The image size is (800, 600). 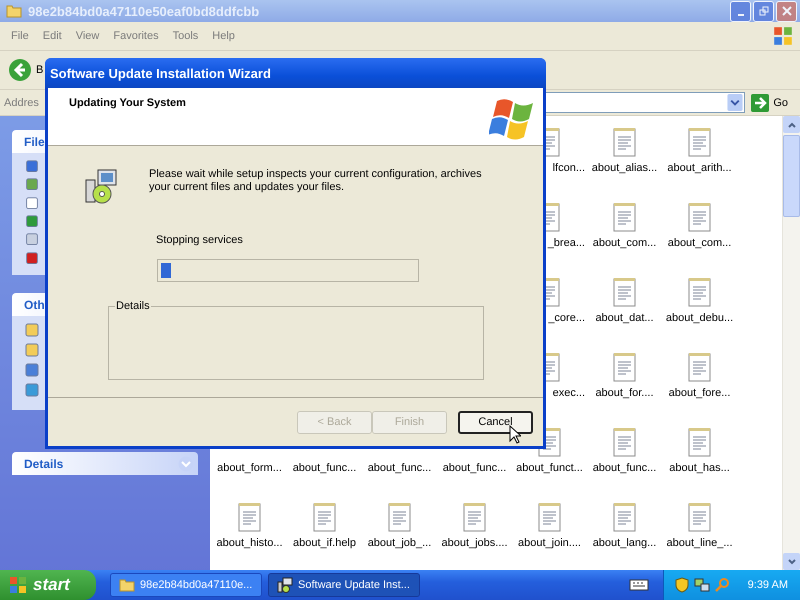 I want to click on right-arrow-icon, so click(x=760, y=103).